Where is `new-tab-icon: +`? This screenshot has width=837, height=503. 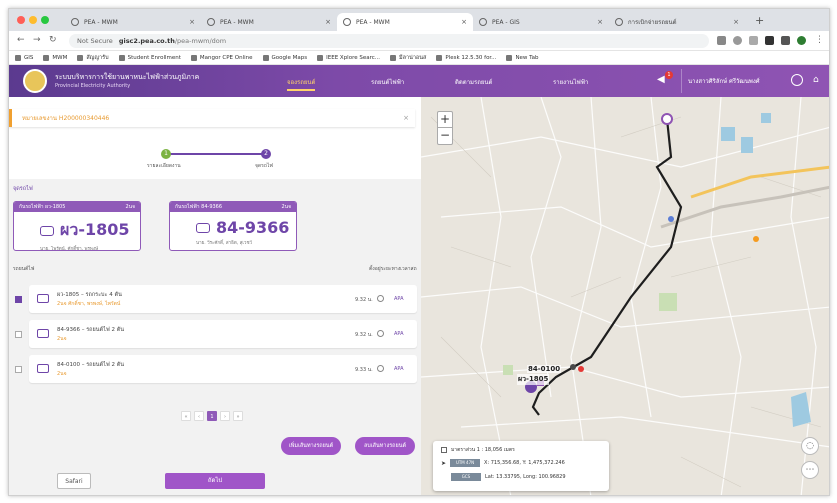 new-tab-icon: + is located at coordinates (759, 20).